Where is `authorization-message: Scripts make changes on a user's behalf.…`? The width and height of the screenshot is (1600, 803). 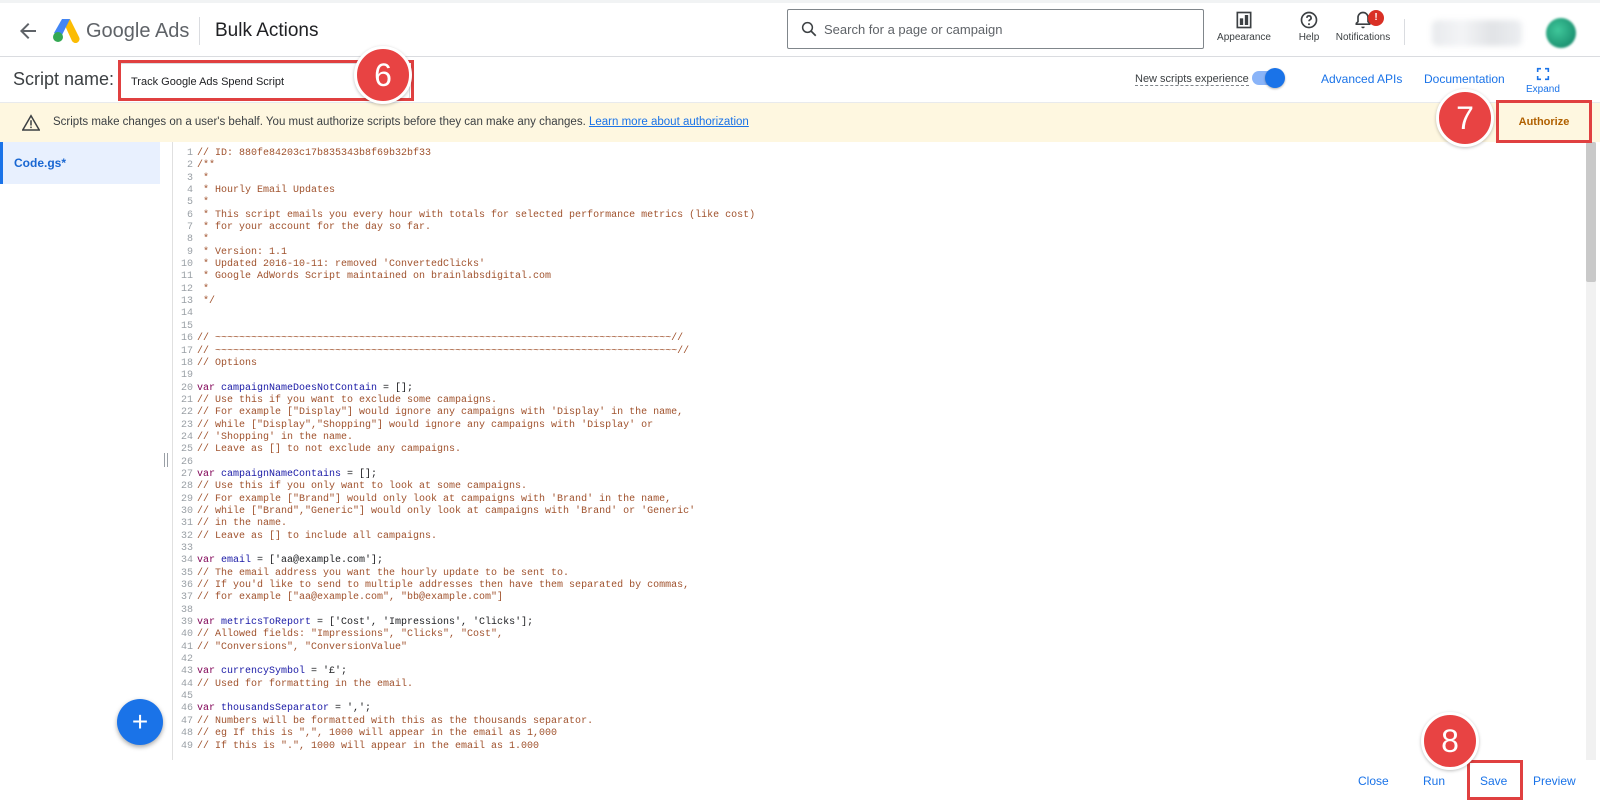
authorization-message: Scripts make changes on a user's behalf.… is located at coordinates (401, 122).